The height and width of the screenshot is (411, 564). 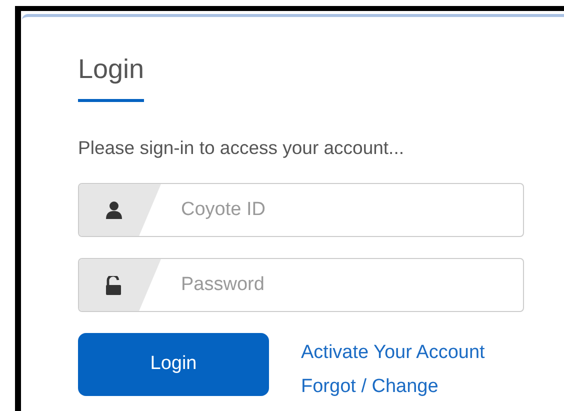 I want to click on padlock-icon, so click(x=113, y=285).